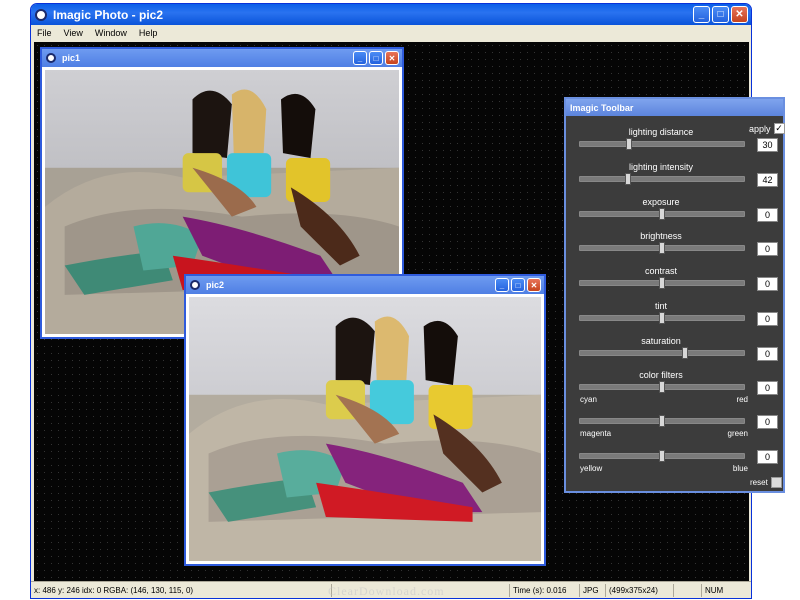  I want to click on menu-window: Window, so click(111, 33).